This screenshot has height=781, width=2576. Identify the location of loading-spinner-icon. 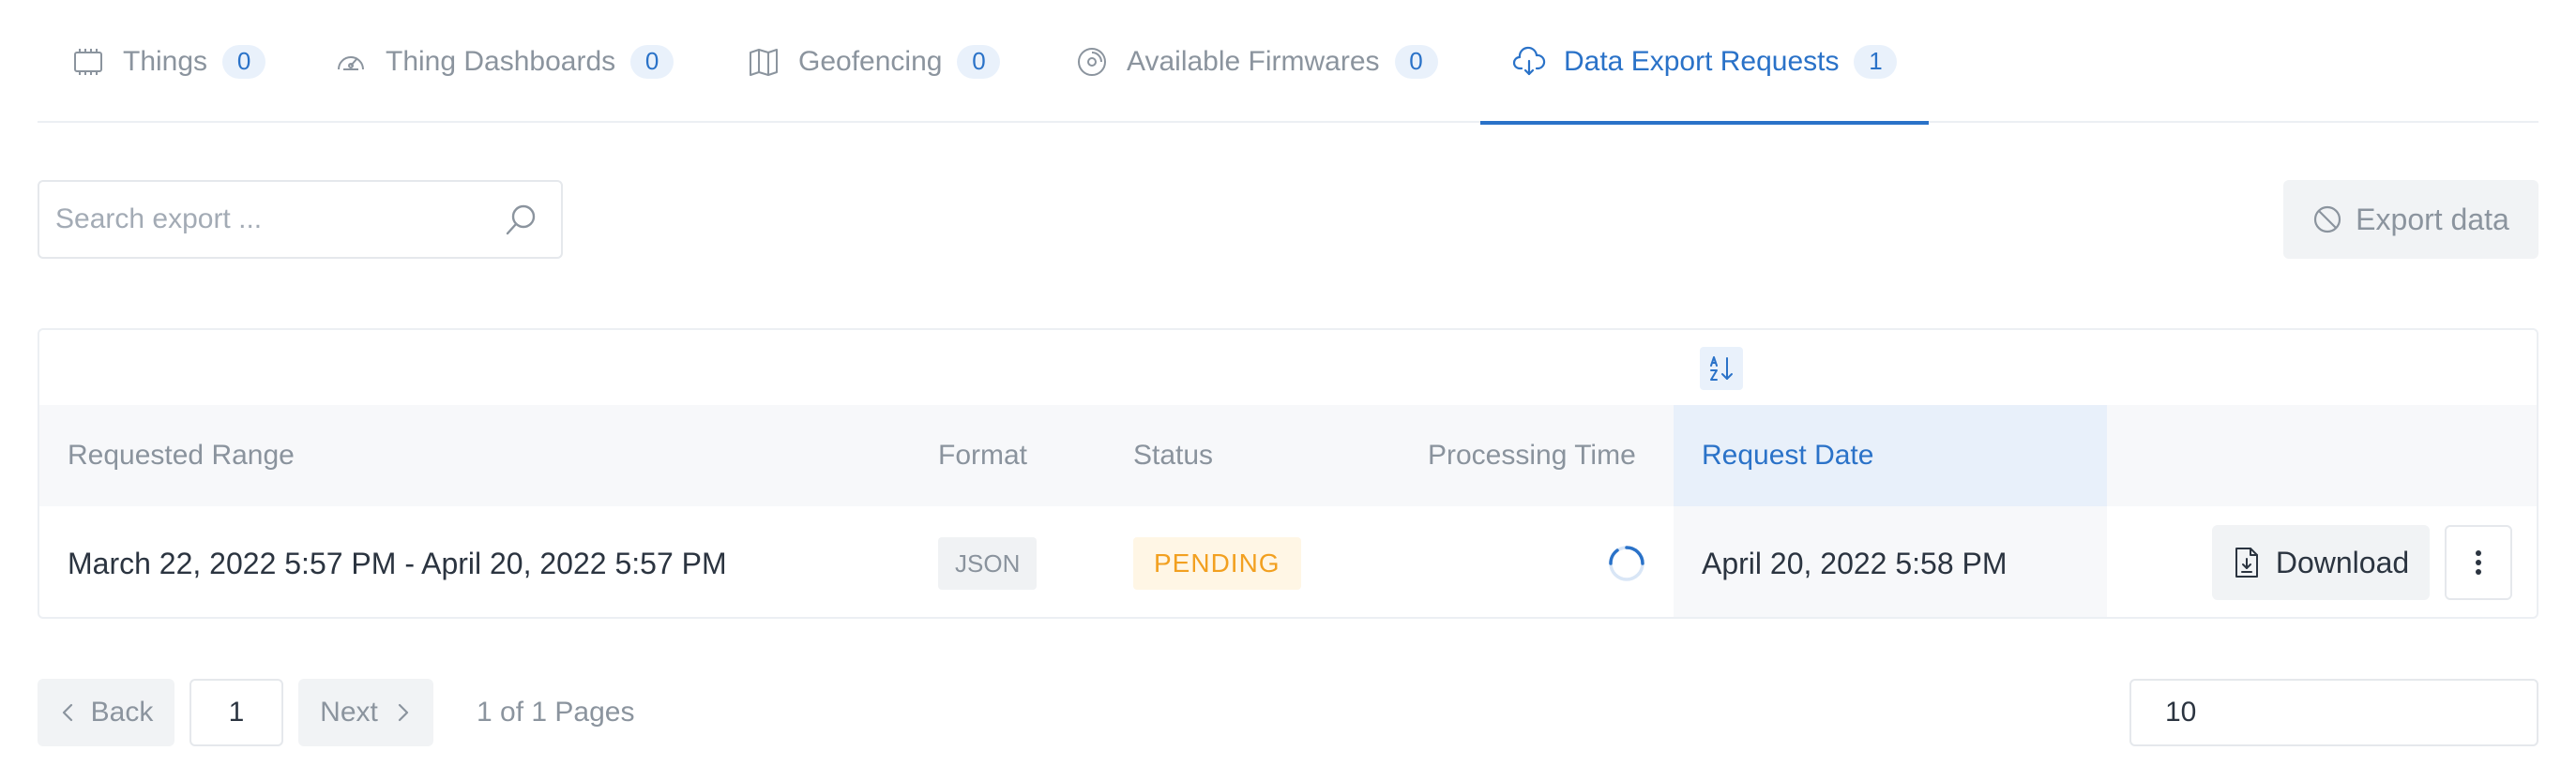
(1626, 563).